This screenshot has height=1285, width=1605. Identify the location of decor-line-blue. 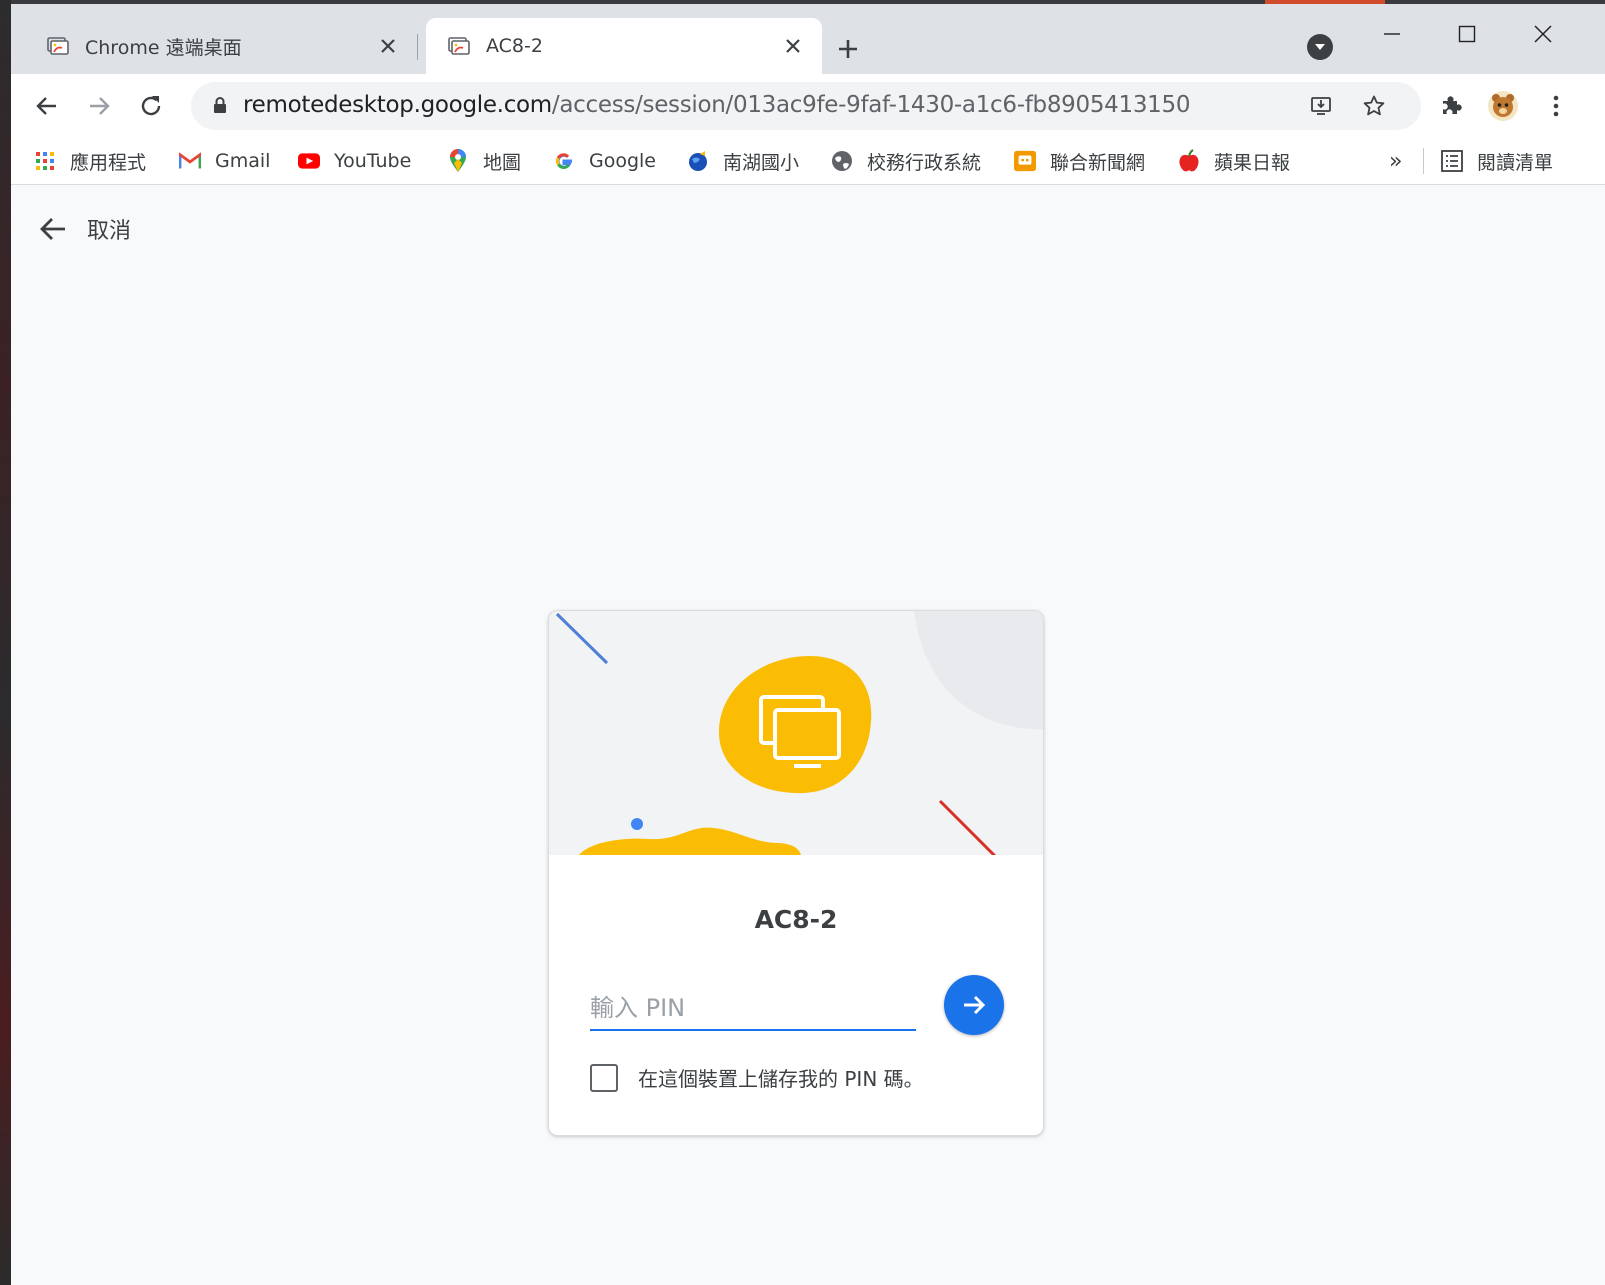
(582, 638).